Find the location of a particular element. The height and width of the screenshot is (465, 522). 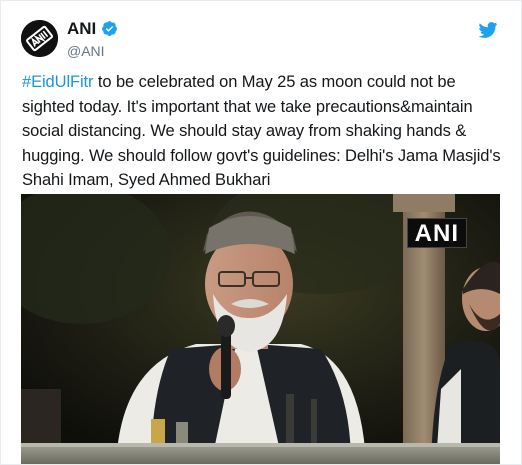

avatar is located at coordinates (39, 38).